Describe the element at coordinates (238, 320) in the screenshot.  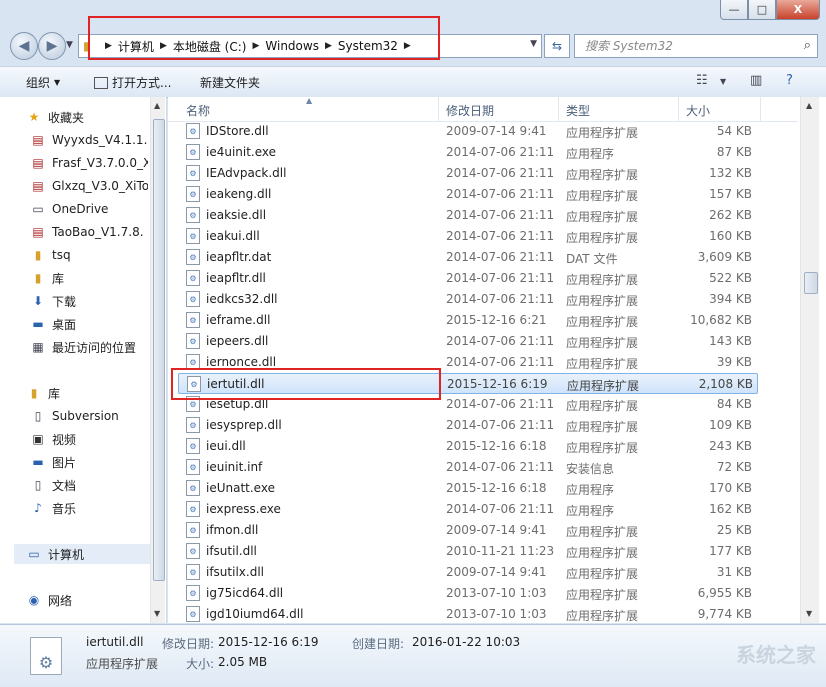
I see `file-name: ieframe.dll` at that location.